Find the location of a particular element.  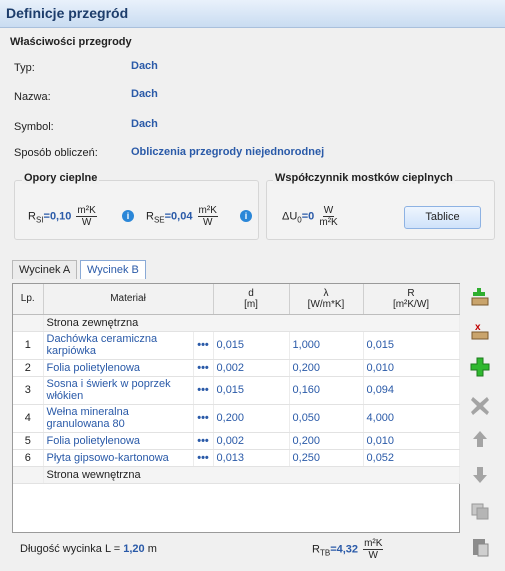

rse-unit: m²K W is located at coordinates (207, 216).